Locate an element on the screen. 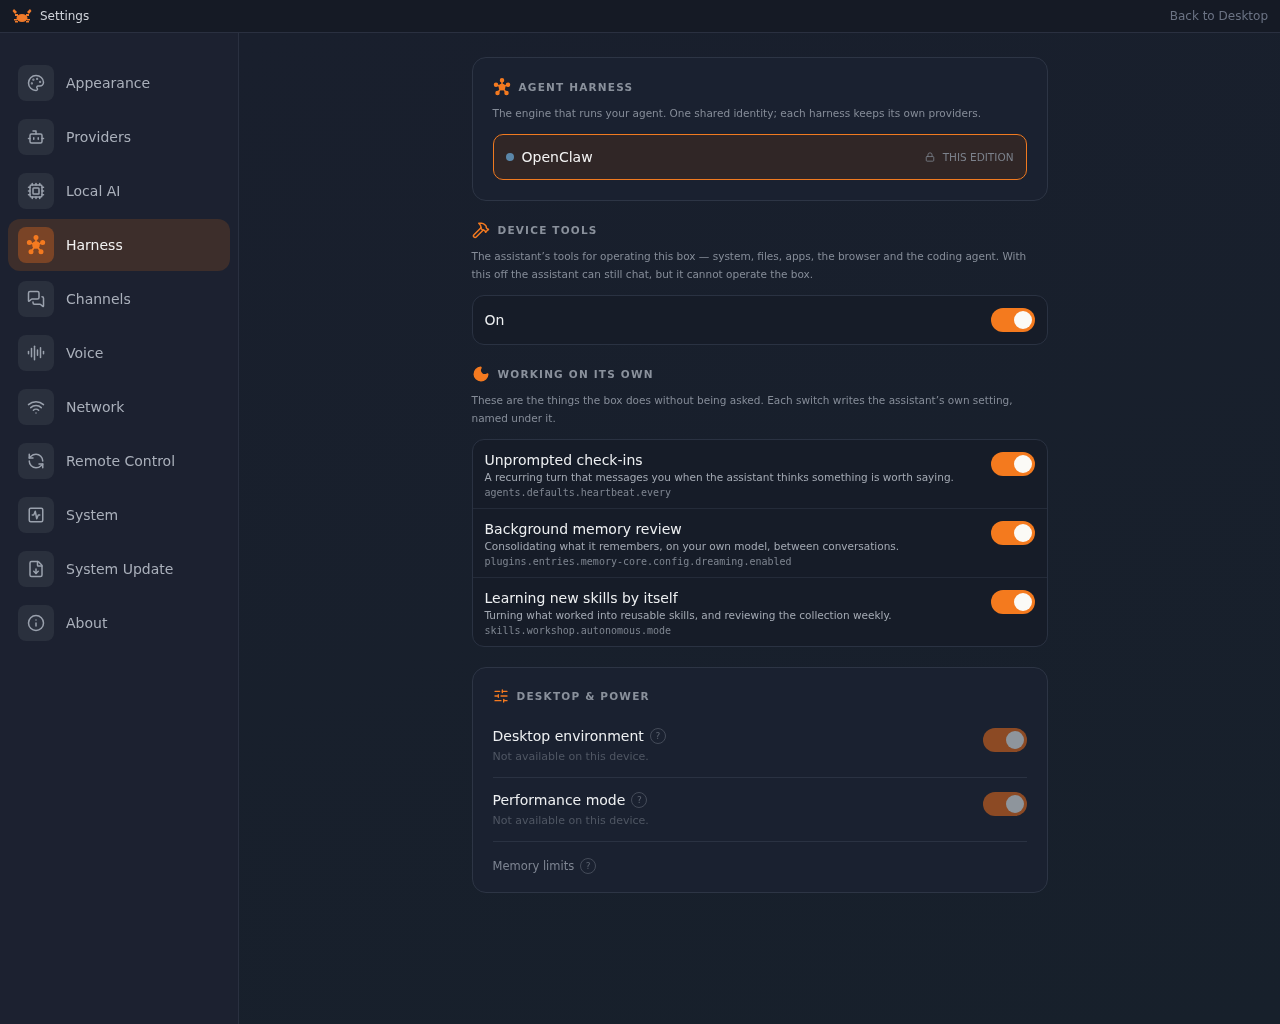 Image resolution: width=1280 pixels, height=1024 pixels. sidebar-label: Local AI is located at coordinates (93, 191).